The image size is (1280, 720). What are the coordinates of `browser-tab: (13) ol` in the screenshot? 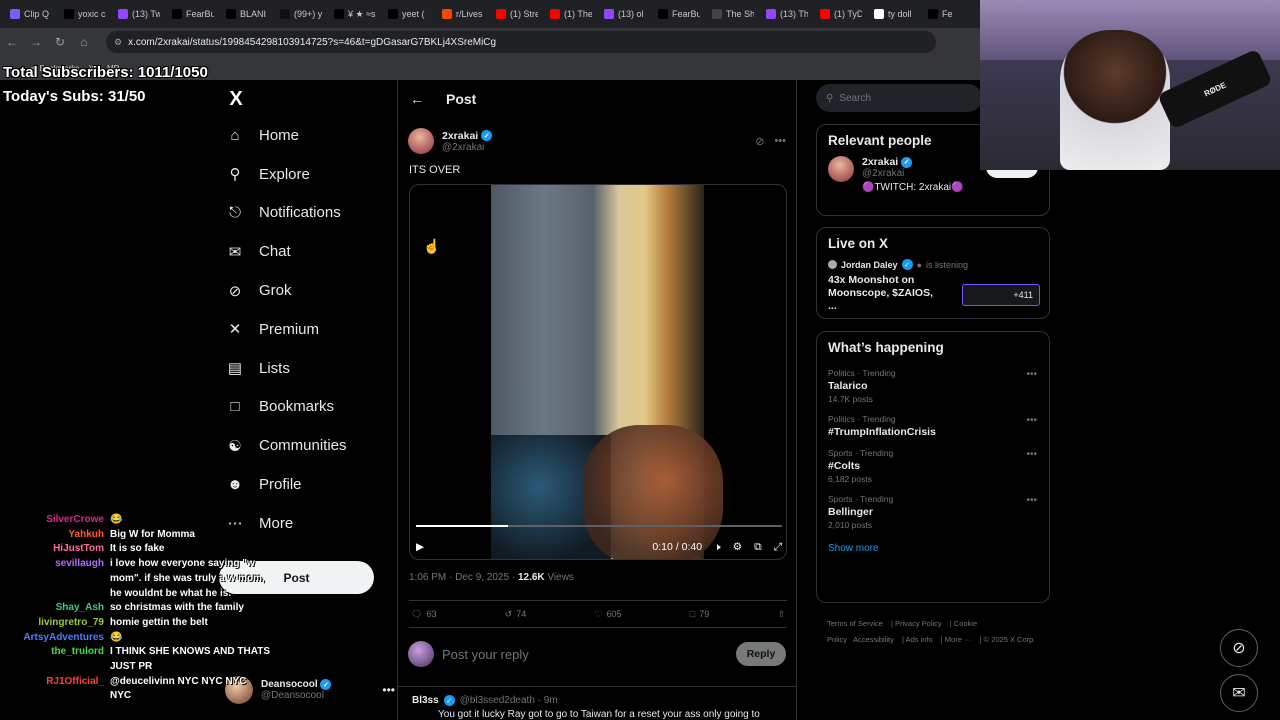 It's located at (625, 14).